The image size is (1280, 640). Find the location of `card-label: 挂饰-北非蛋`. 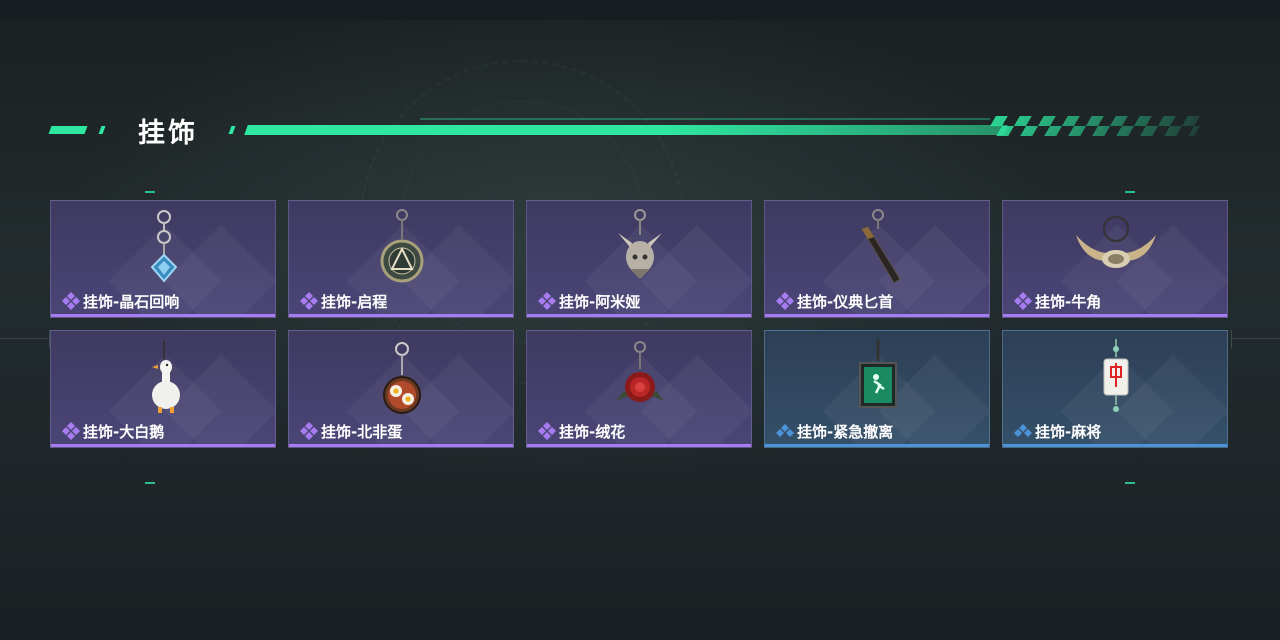

card-label: 挂饰-北非蛋 is located at coordinates (350, 431).